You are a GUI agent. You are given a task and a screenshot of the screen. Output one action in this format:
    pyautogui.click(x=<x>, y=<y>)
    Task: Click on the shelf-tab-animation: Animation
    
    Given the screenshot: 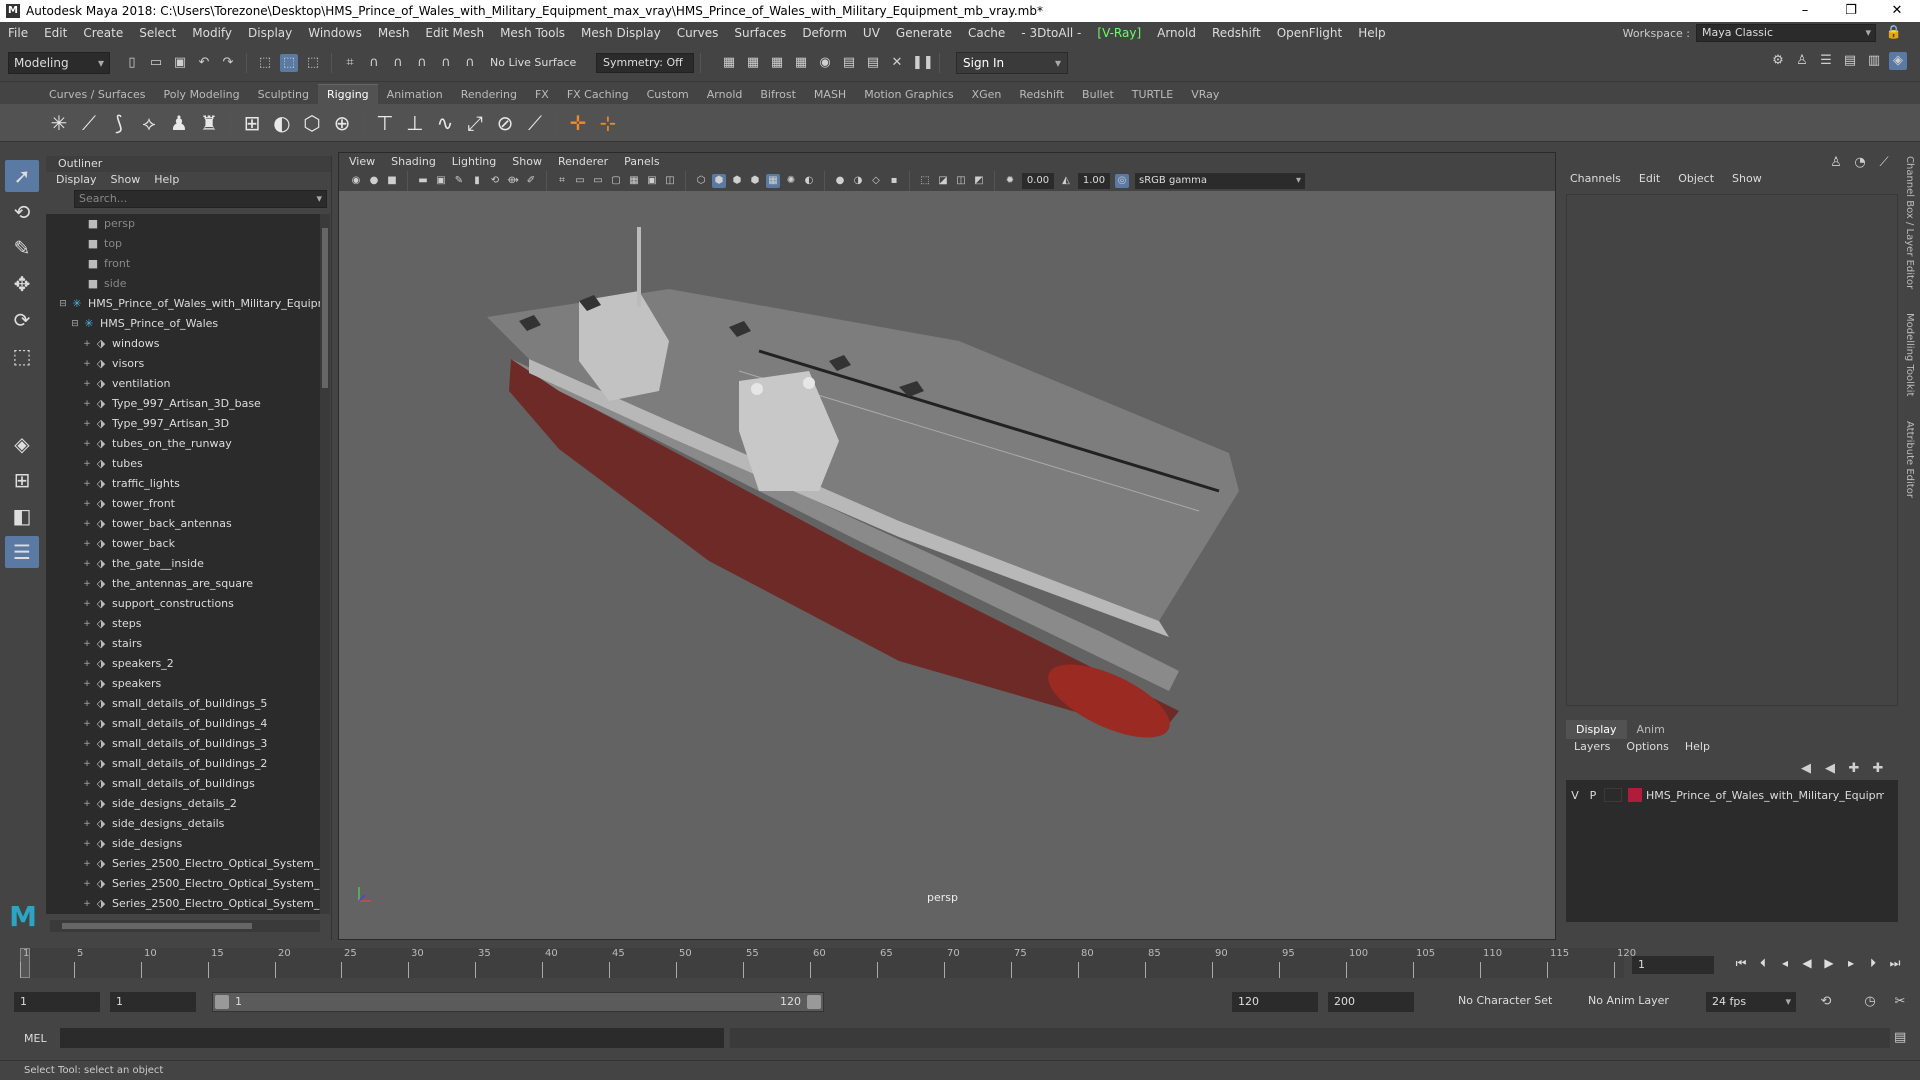 What is the action you would take?
    pyautogui.click(x=415, y=94)
    